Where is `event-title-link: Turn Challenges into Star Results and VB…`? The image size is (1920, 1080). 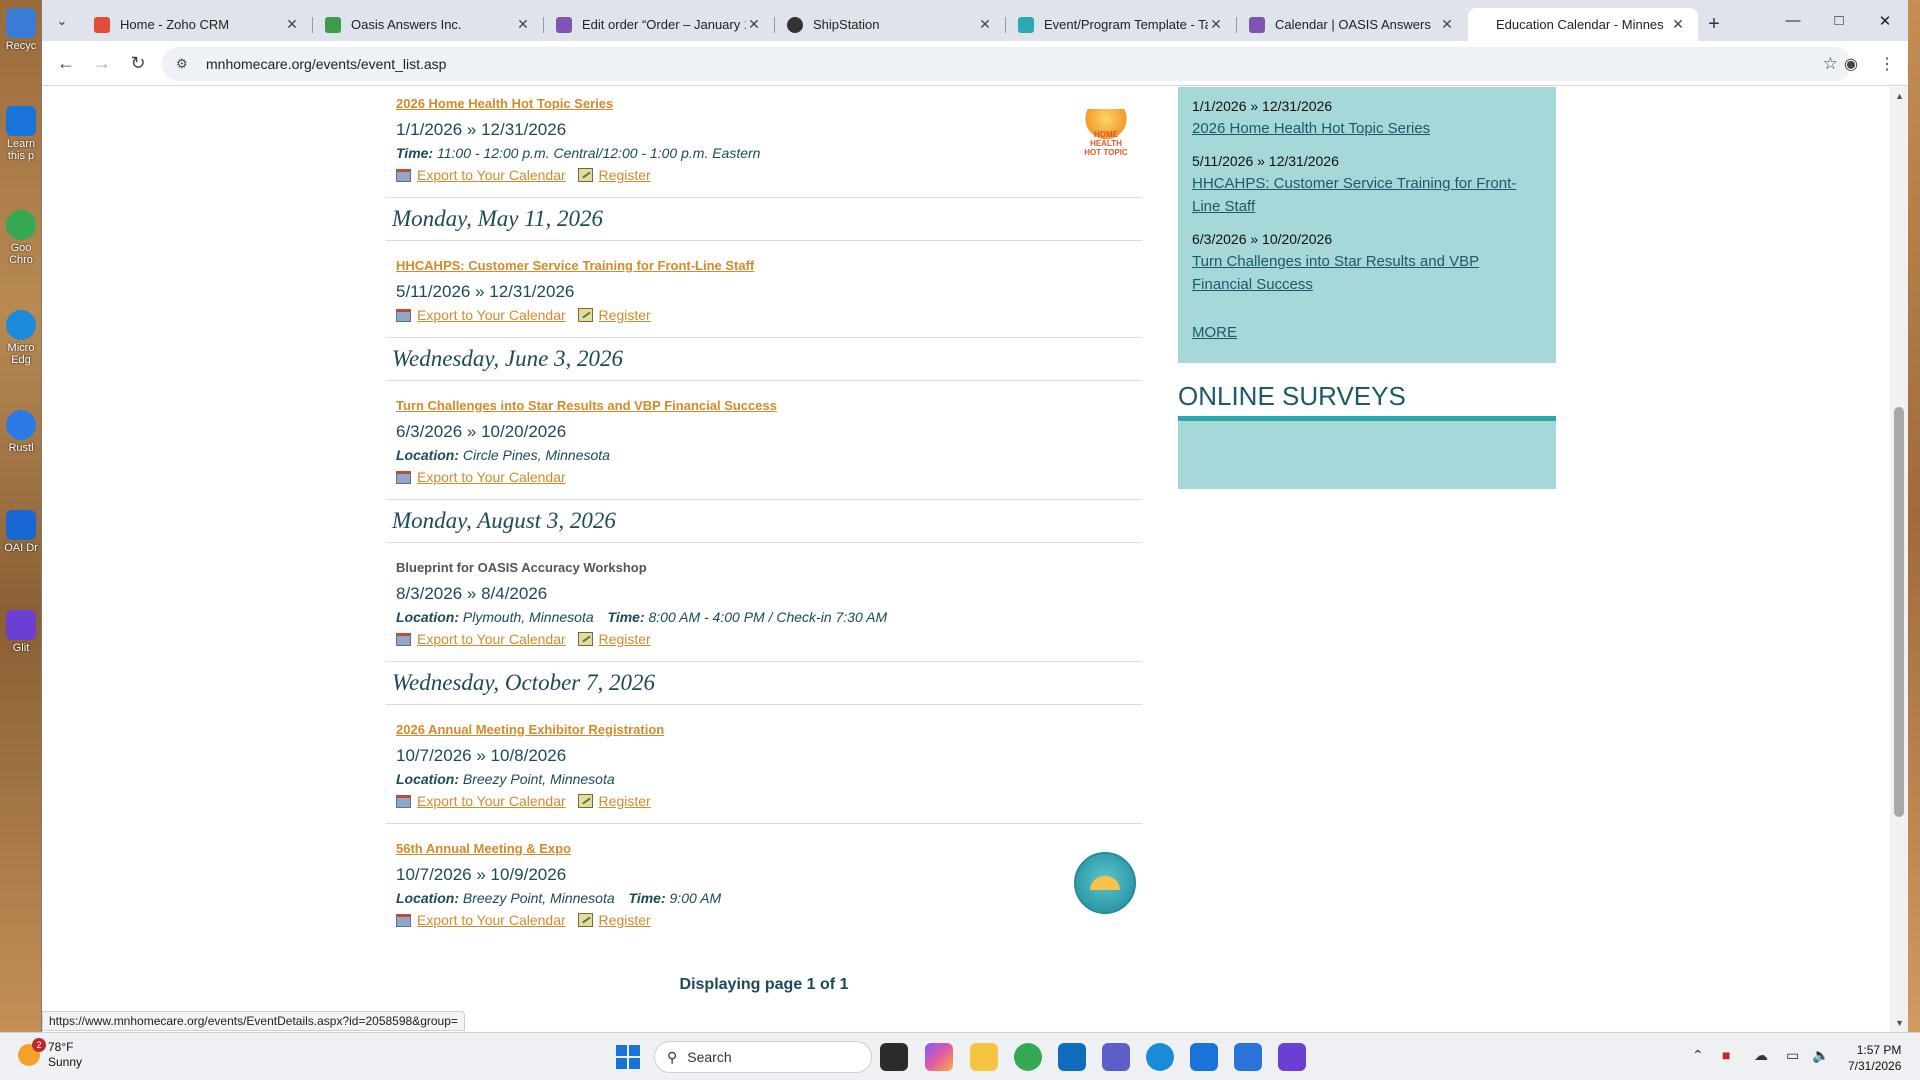
event-title-link: Turn Challenges into Star Results and VB… is located at coordinates (764, 398).